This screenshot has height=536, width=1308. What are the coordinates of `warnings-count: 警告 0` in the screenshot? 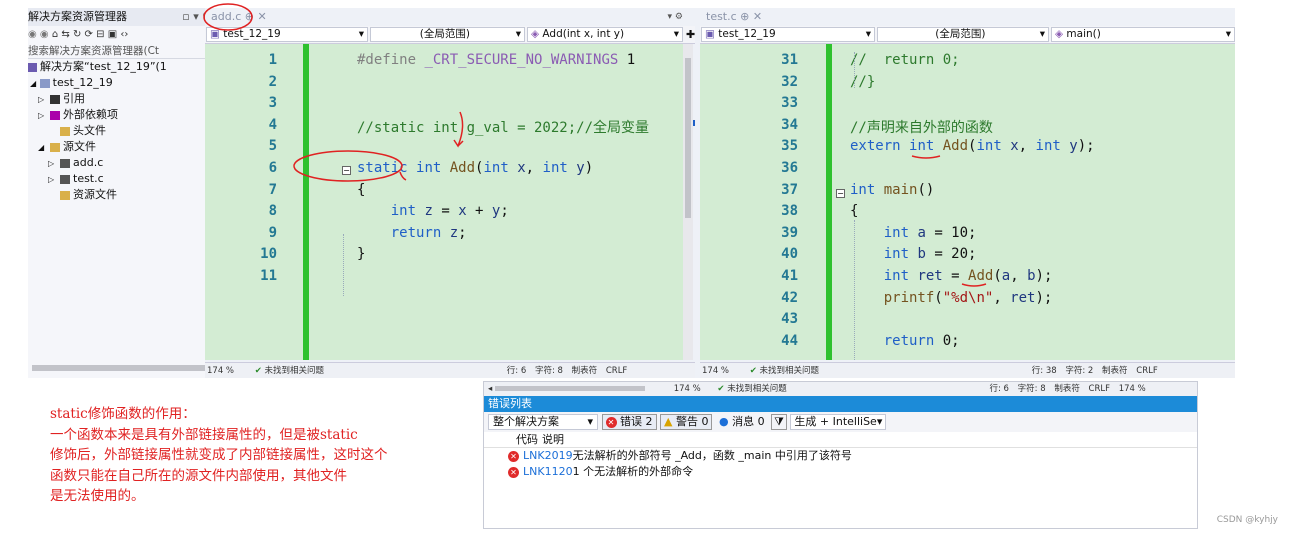 It's located at (692, 421).